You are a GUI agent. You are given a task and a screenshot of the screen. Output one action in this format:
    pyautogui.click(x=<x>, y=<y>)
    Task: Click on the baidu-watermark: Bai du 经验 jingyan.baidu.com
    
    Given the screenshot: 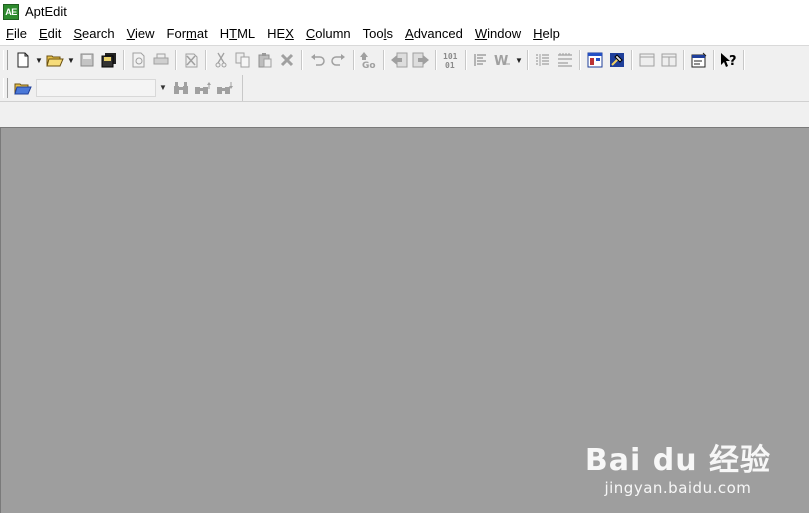 What is the action you would take?
    pyautogui.click(x=678, y=466)
    